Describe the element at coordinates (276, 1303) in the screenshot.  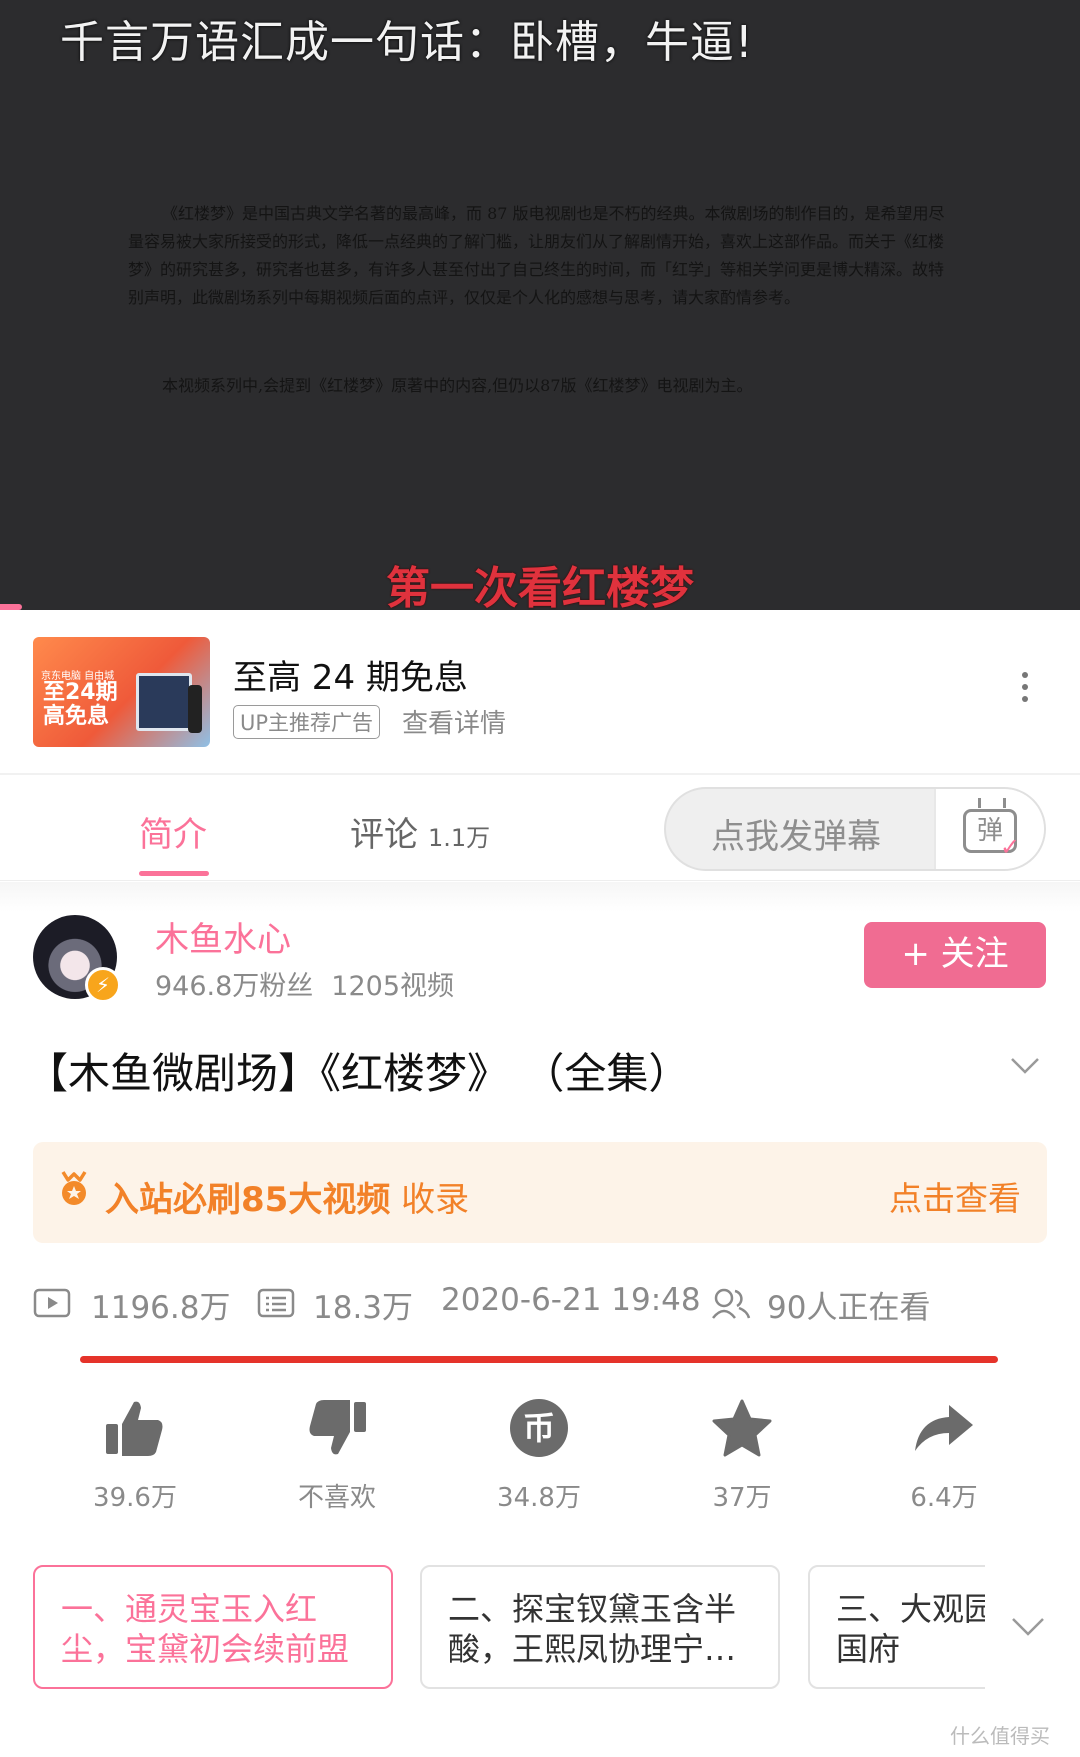
I see `danmaku-count-icon` at that location.